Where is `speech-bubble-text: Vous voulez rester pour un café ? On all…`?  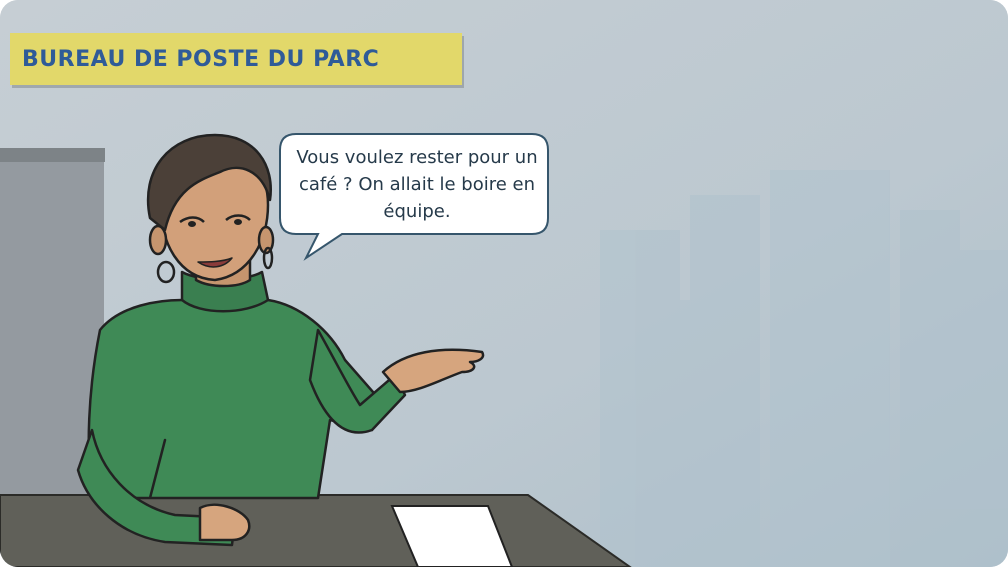 speech-bubble-text: Vous voulez rester pour un café ? On all… is located at coordinates (417, 184).